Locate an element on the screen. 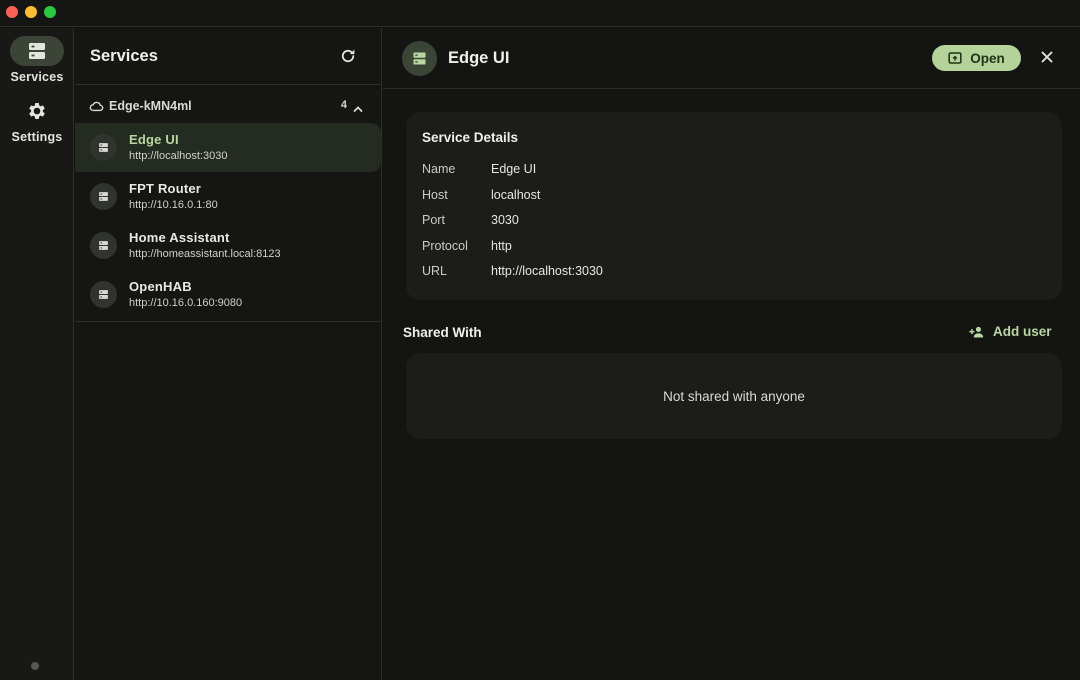 The height and width of the screenshot is (680, 1080). services-panel-title: Services is located at coordinates (124, 56).